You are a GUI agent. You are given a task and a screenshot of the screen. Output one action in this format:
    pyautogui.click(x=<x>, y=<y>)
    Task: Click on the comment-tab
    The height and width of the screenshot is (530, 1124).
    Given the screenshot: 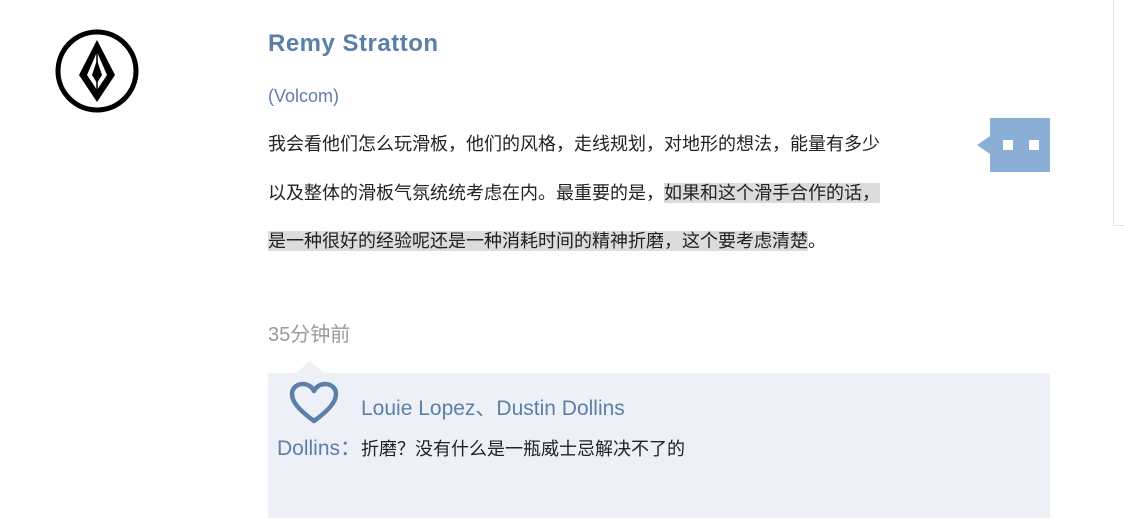 What is the action you would take?
    pyautogui.click(x=1013, y=145)
    